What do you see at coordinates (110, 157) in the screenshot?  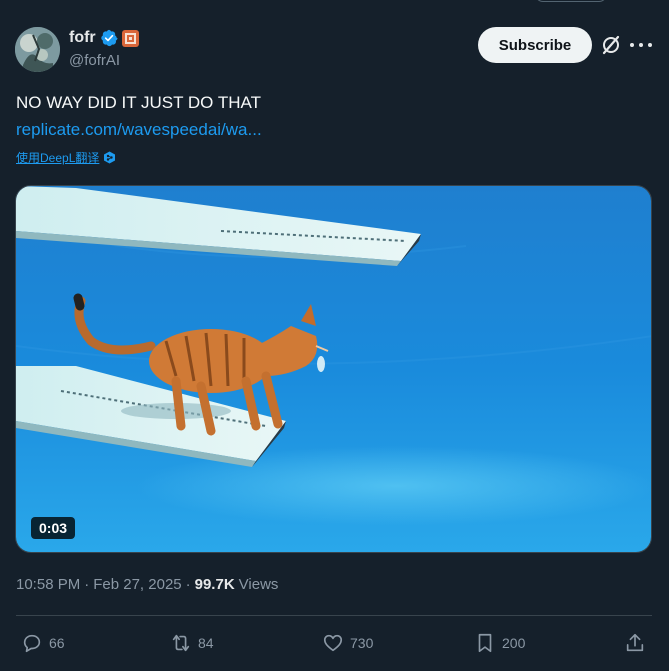 I see `deepl-icon` at bounding box center [110, 157].